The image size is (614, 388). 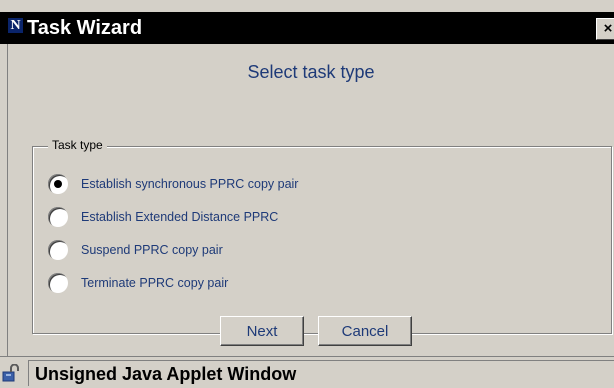 I want to click on radio-option-label: Establish Extended Distance PPRC, so click(x=179, y=217).